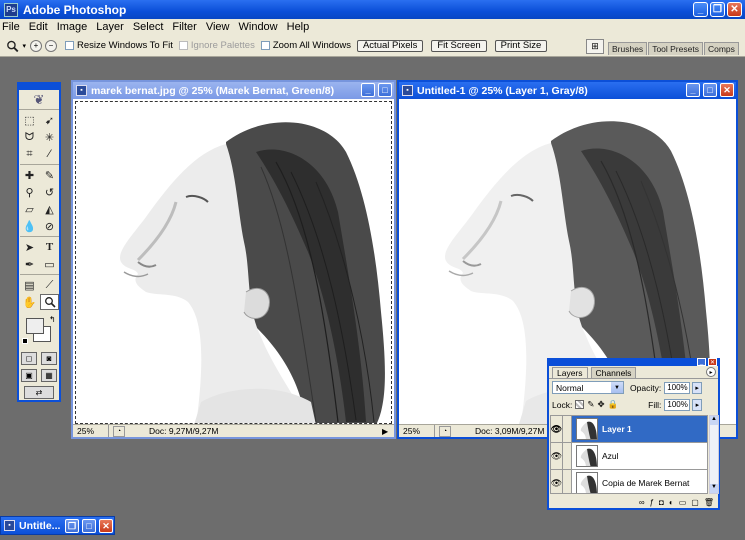 The height and width of the screenshot is (540, 745). Describe the element at coordinates (600, 404) in the screenshot. I see `lock-position-icon: ✥` at that location.